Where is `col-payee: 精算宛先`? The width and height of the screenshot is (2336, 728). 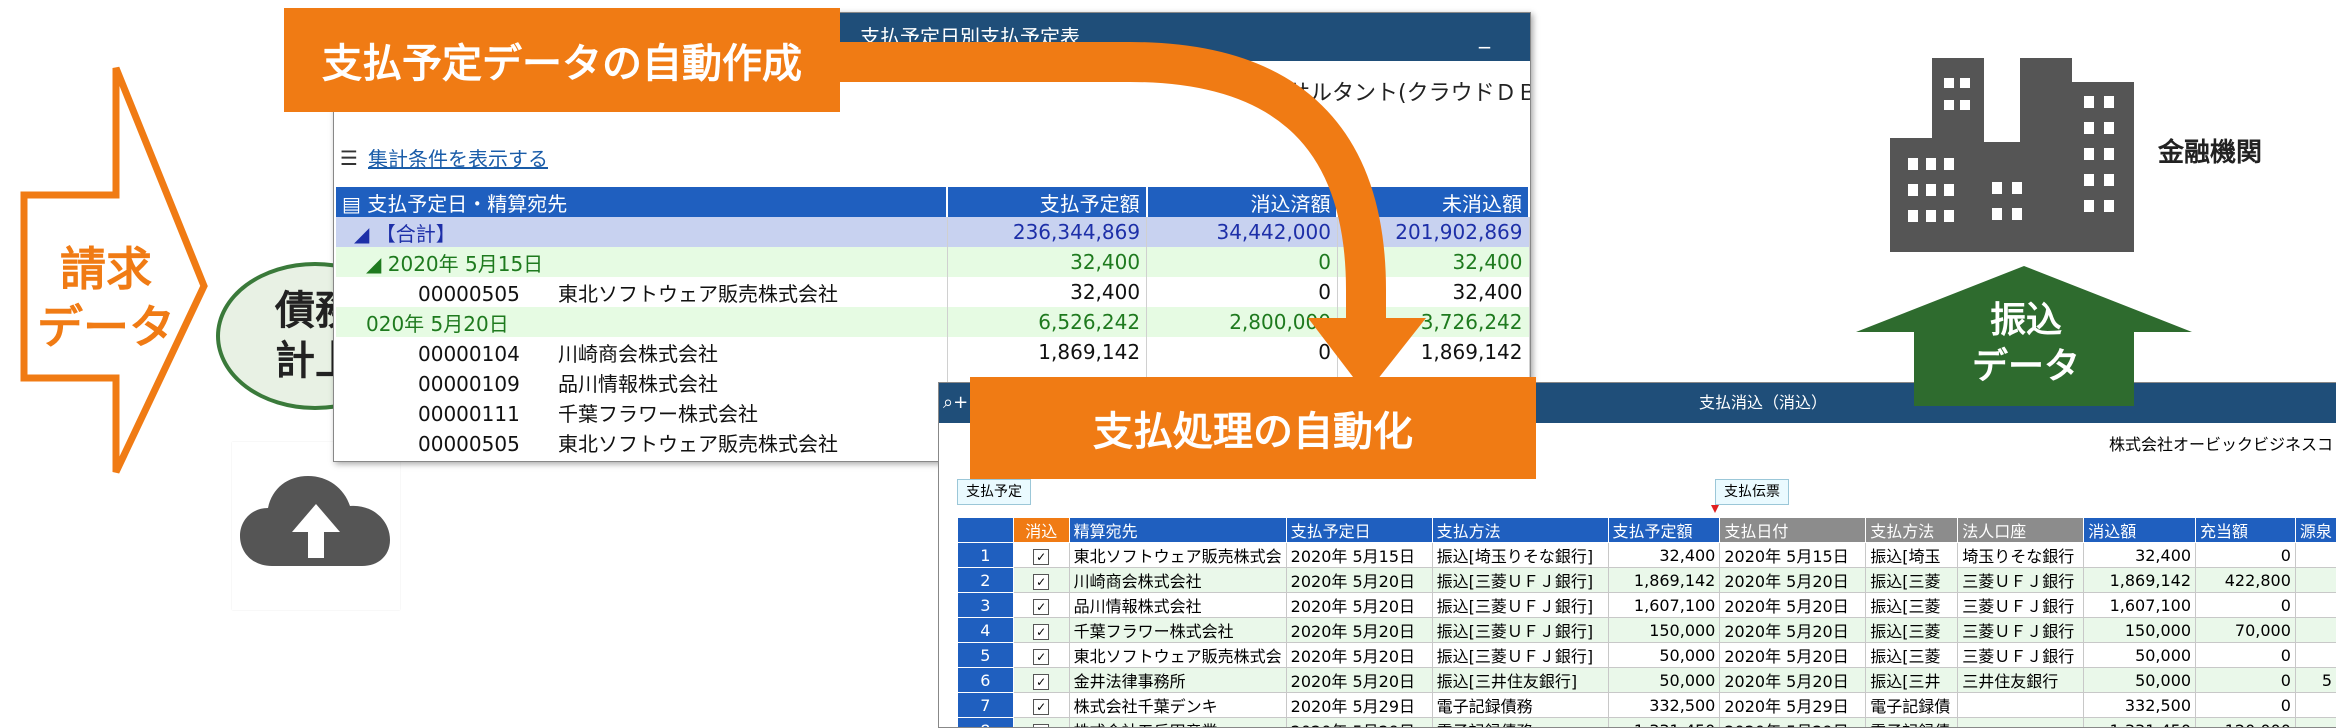 col-payee: 精算宛先 is located at coordinates (1177, 530).